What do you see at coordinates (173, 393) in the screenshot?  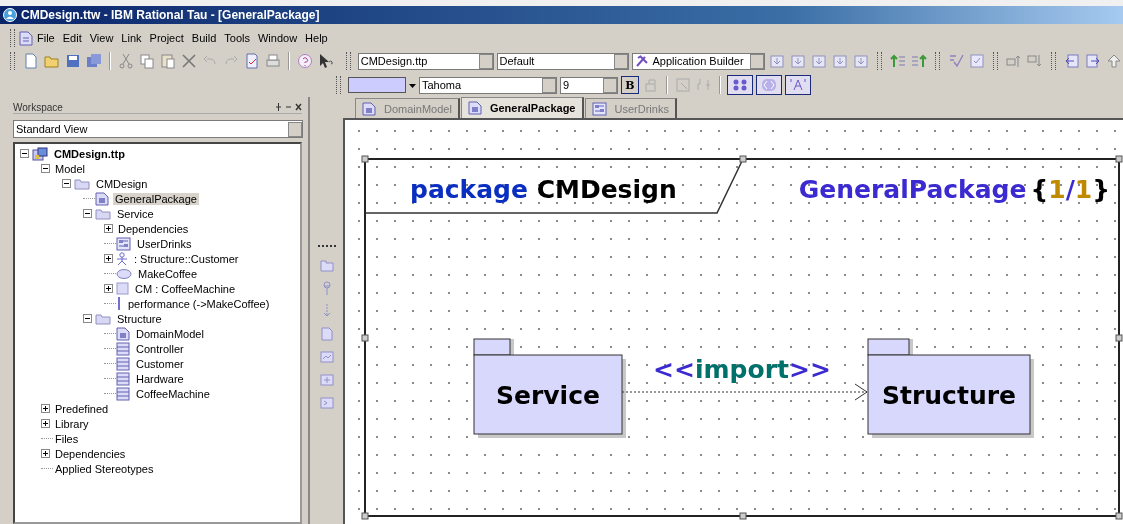 I see `tree-item: CoffeeMachine` at bounding box center [173, 393].